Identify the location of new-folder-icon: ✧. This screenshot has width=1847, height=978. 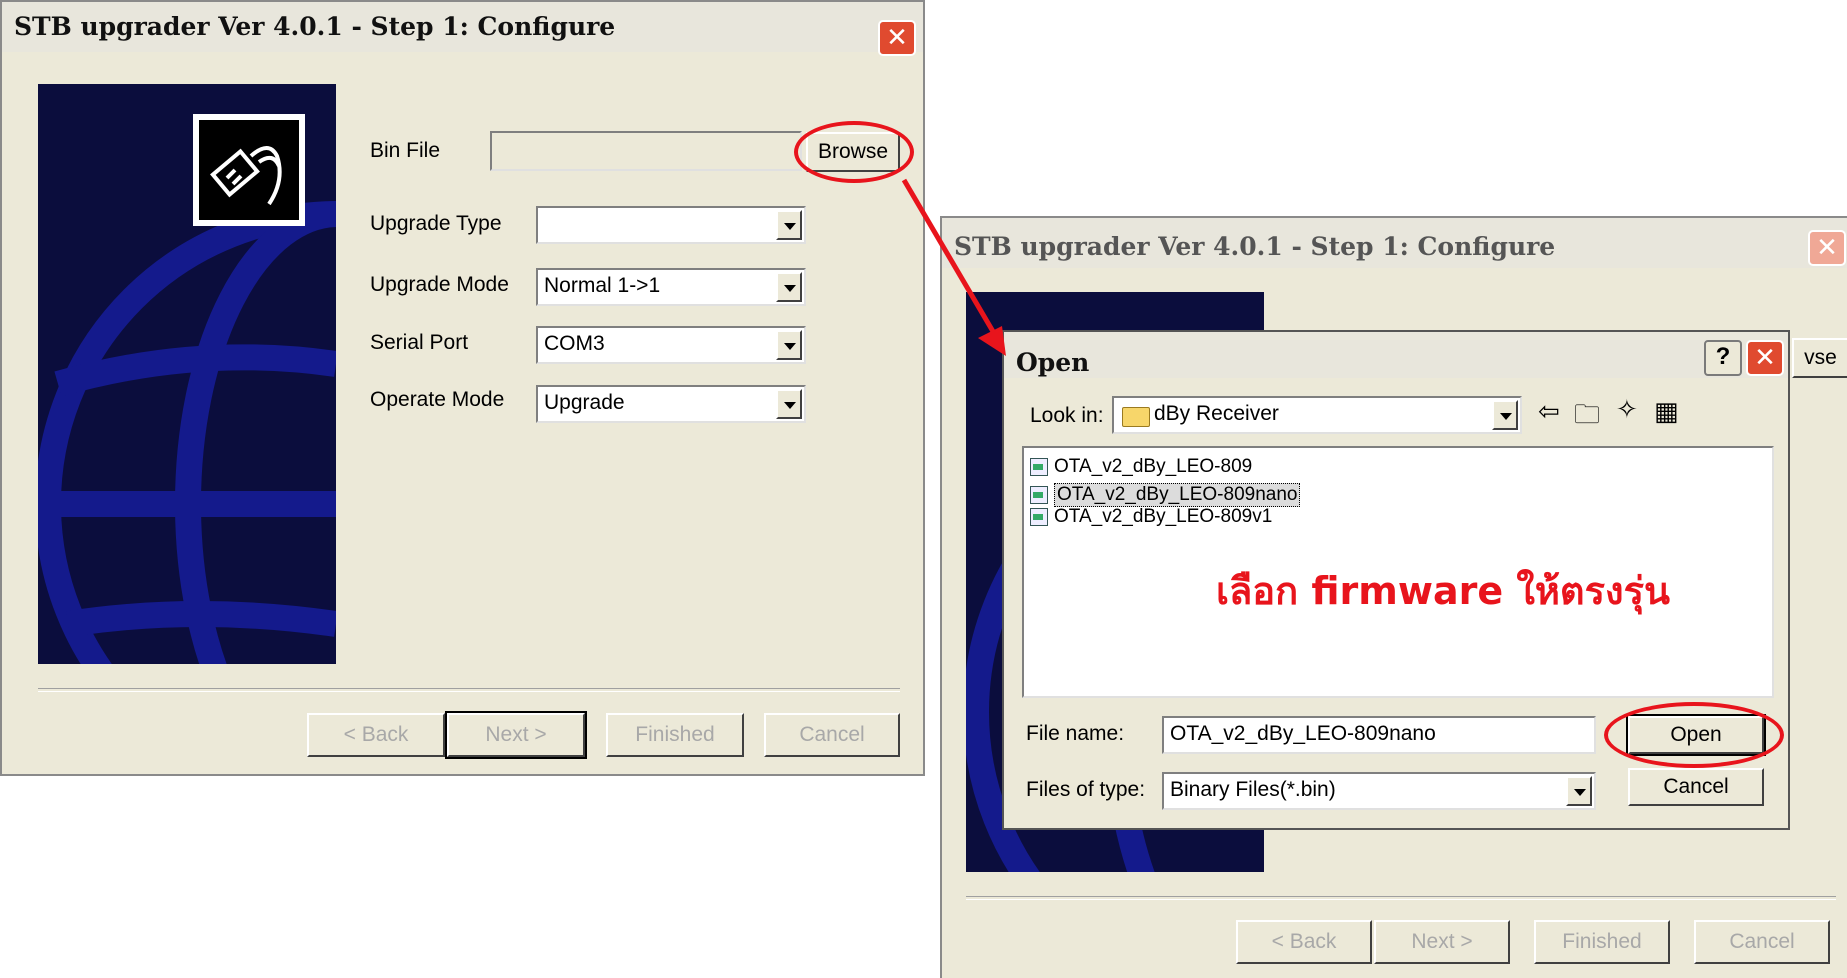
(1627, 409).